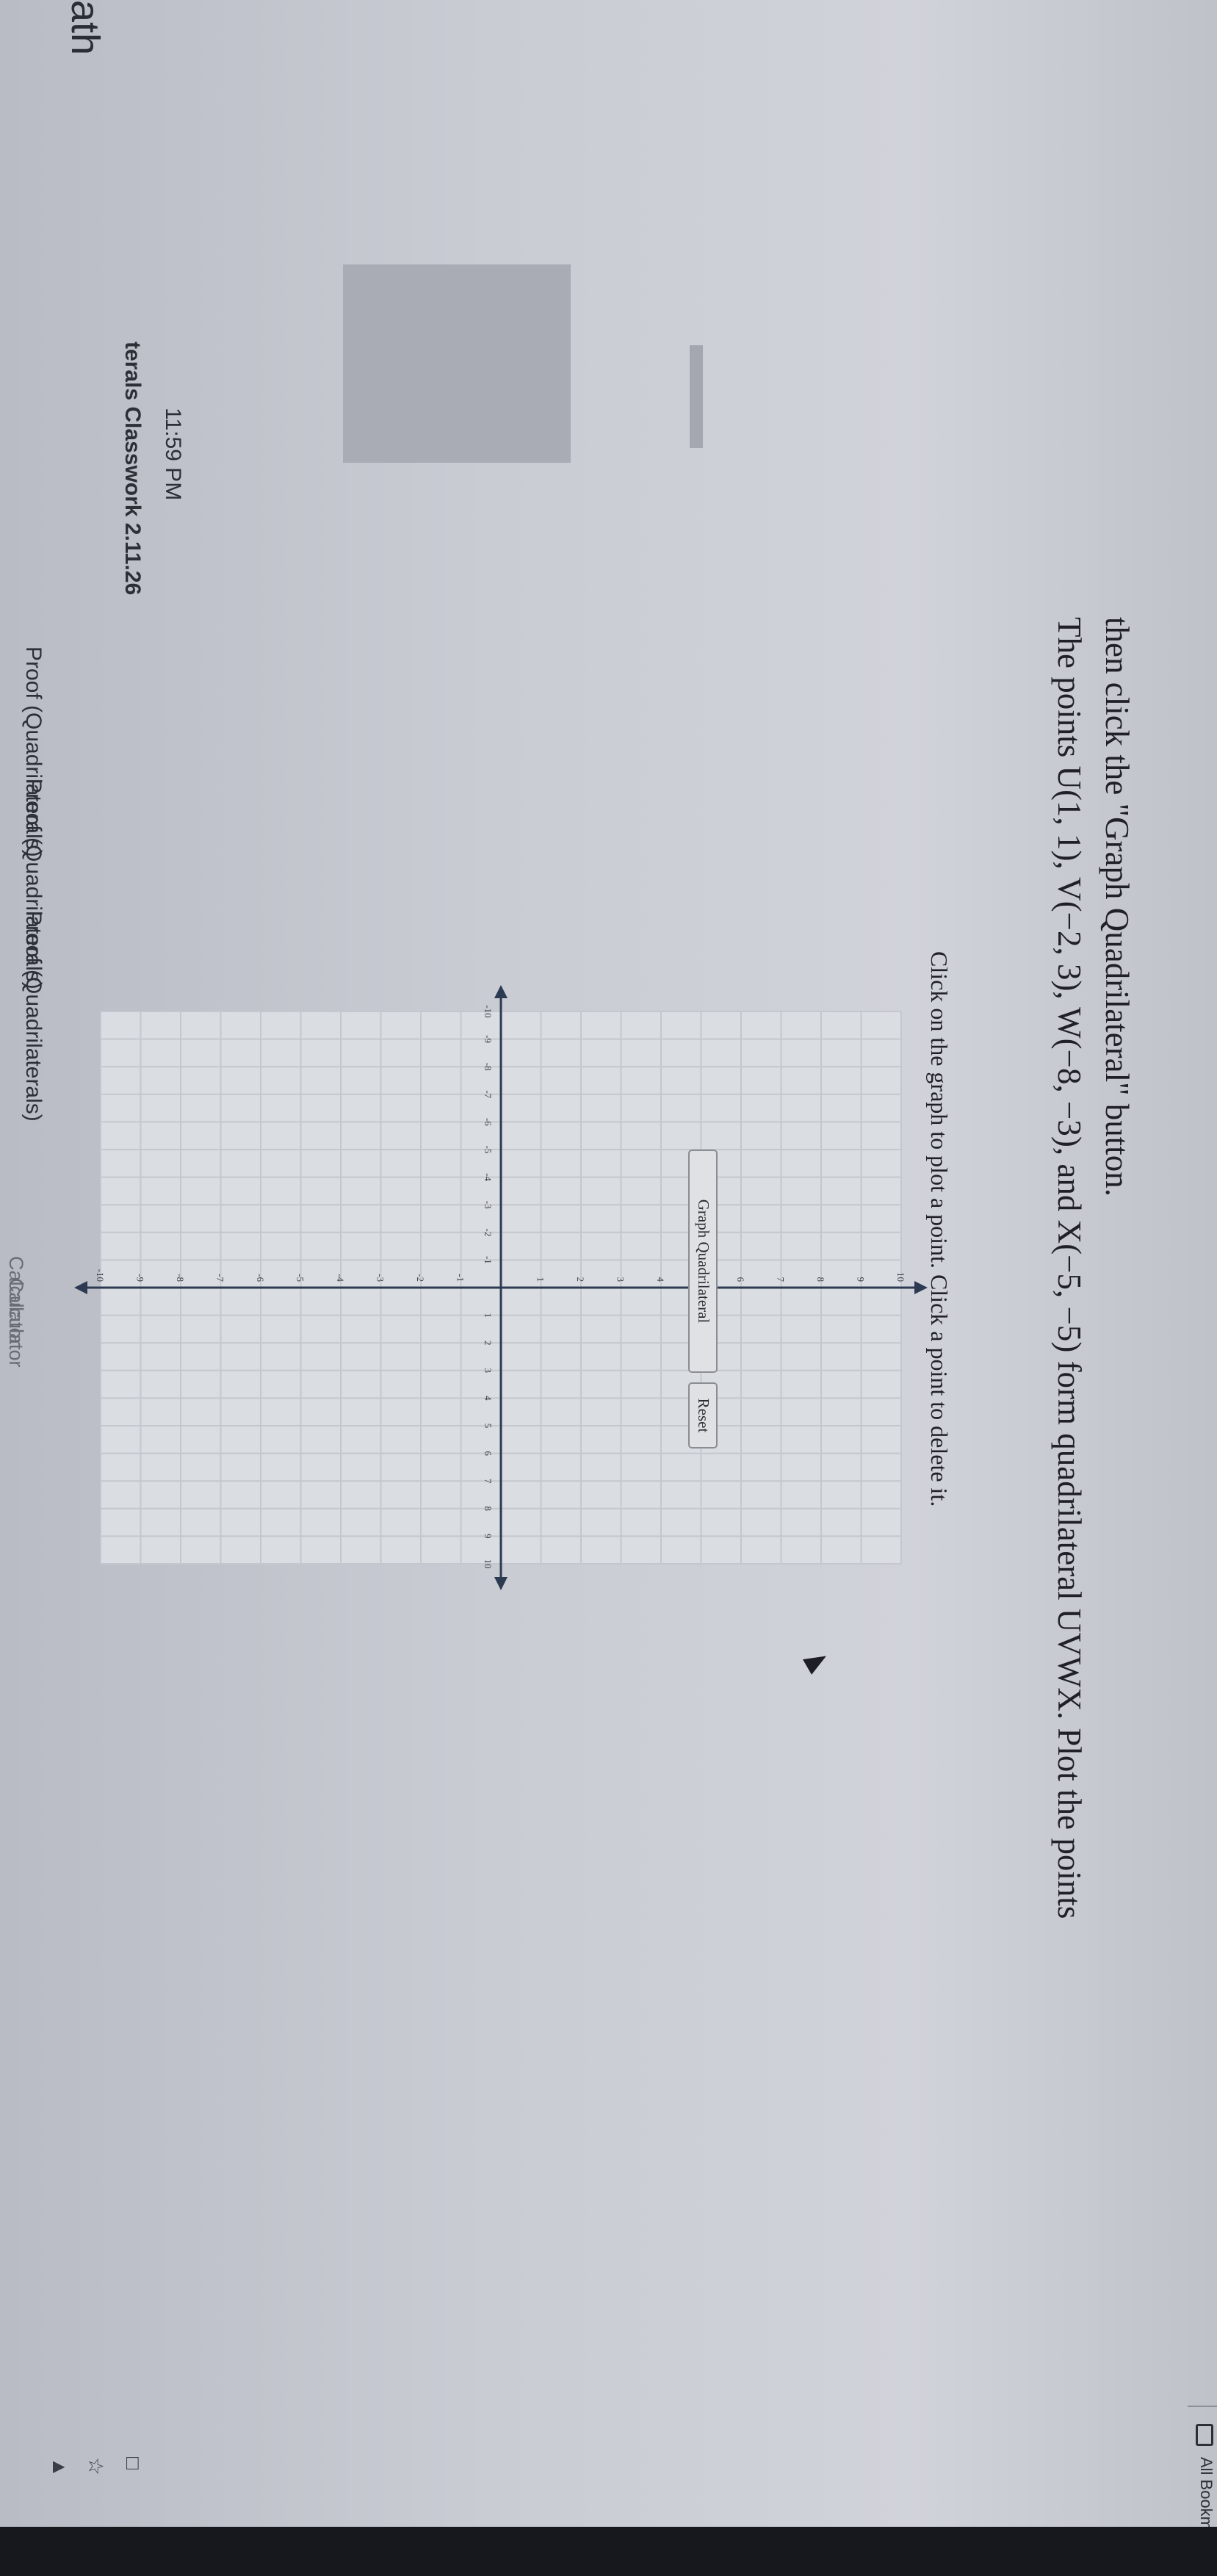 The height and width of the screenshot is (2576, 1217). I want to click on x-axis-arrow-left, so click(501, 991).